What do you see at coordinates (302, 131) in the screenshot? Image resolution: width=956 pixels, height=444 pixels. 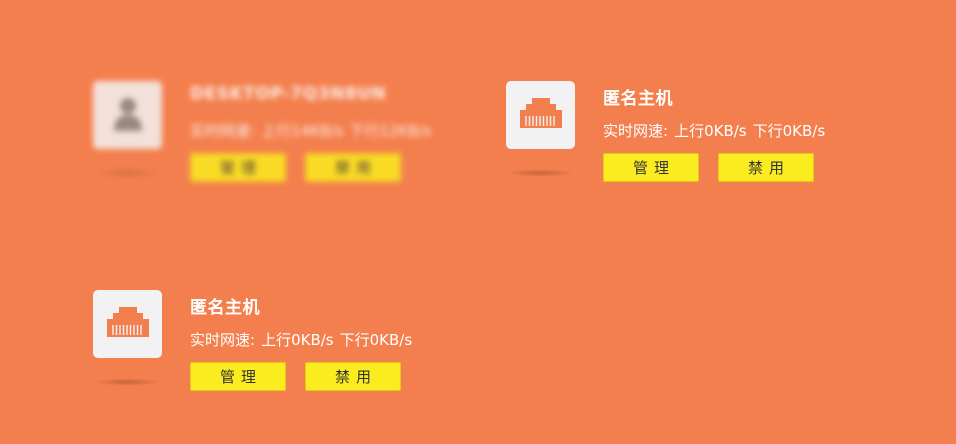 I see `upload-speed: 上行14KB/s` at bounding box center [302, 131].